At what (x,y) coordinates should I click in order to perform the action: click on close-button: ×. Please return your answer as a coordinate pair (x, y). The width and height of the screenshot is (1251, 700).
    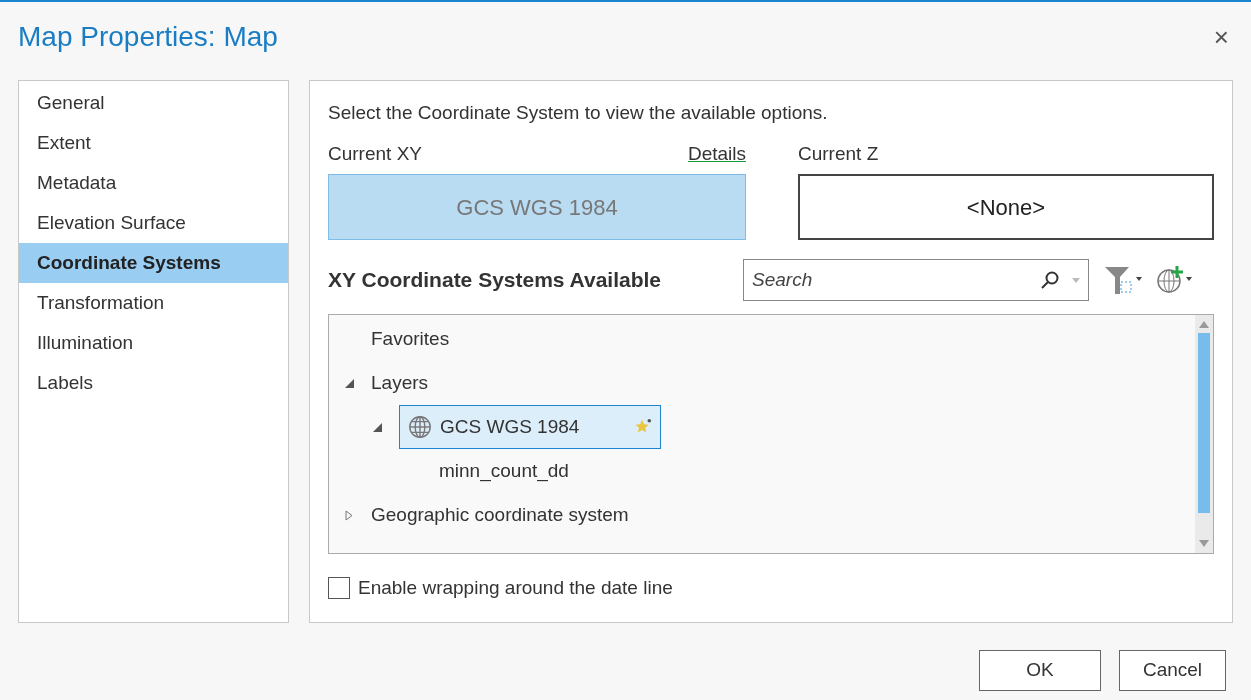
    Looking at the image, I should click on (1221, 37).